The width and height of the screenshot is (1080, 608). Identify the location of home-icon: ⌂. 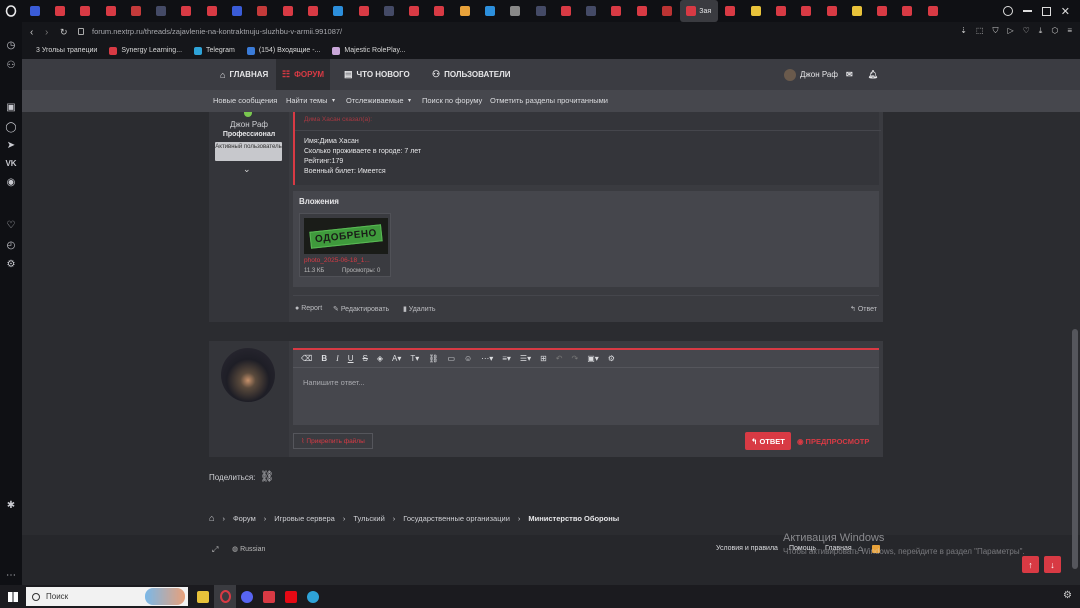
(211, 518).